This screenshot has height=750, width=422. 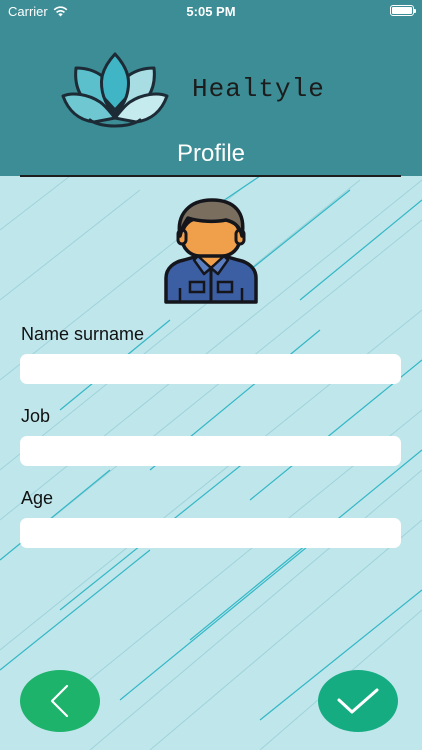 I want to click on back-button, so click(x=60, y=701).